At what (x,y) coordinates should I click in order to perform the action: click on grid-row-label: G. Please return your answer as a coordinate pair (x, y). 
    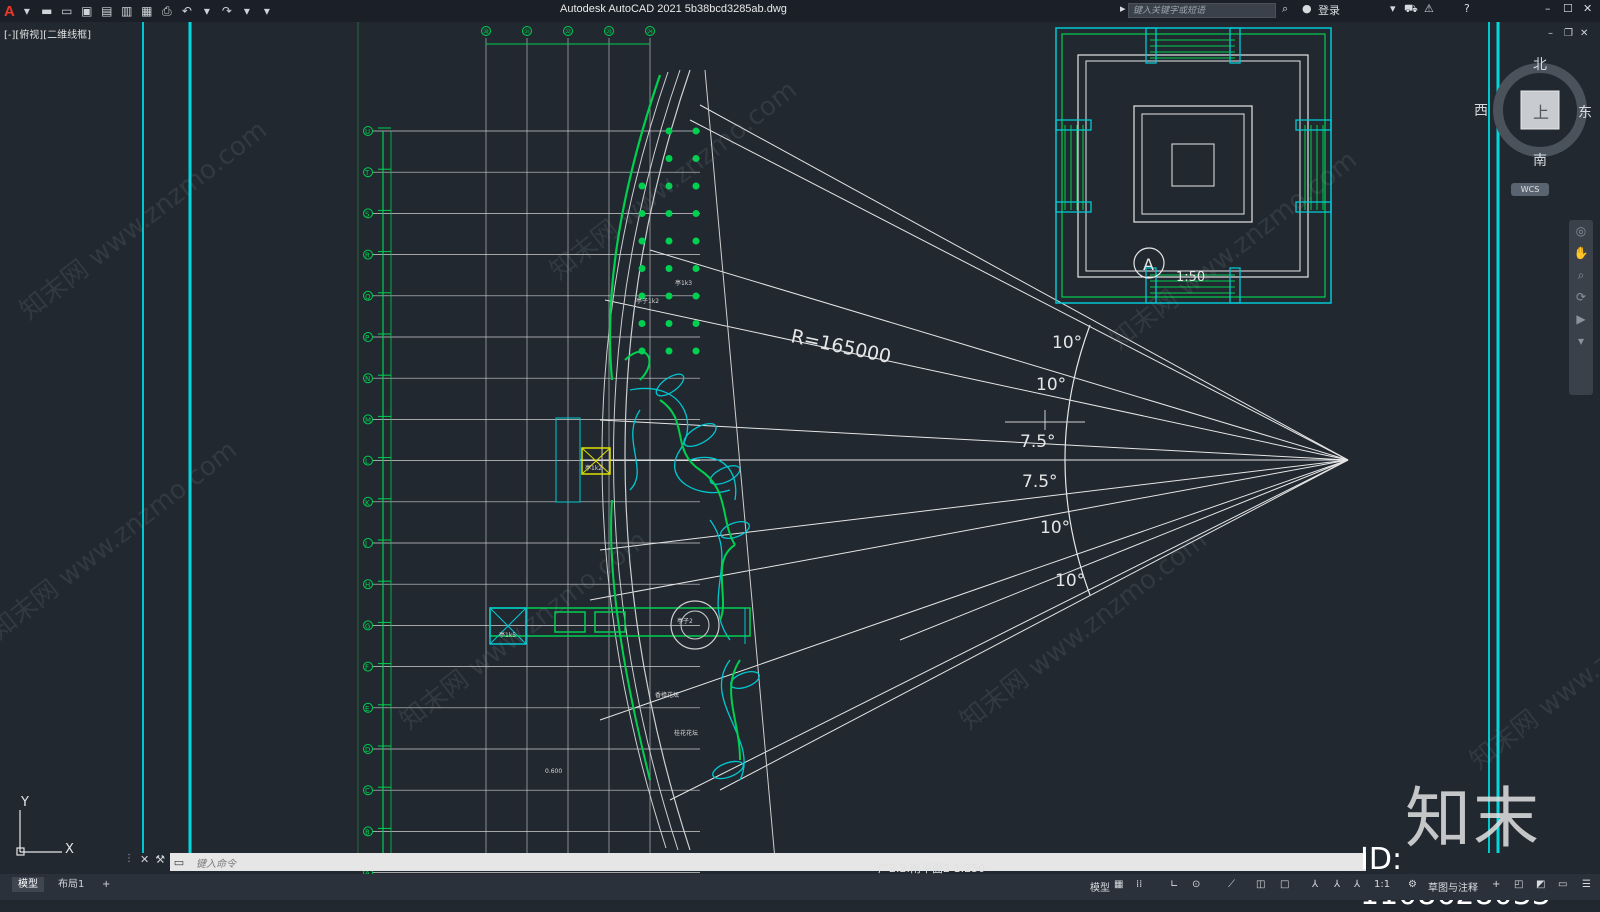
    Looking at the image, I should click on (367, 626).